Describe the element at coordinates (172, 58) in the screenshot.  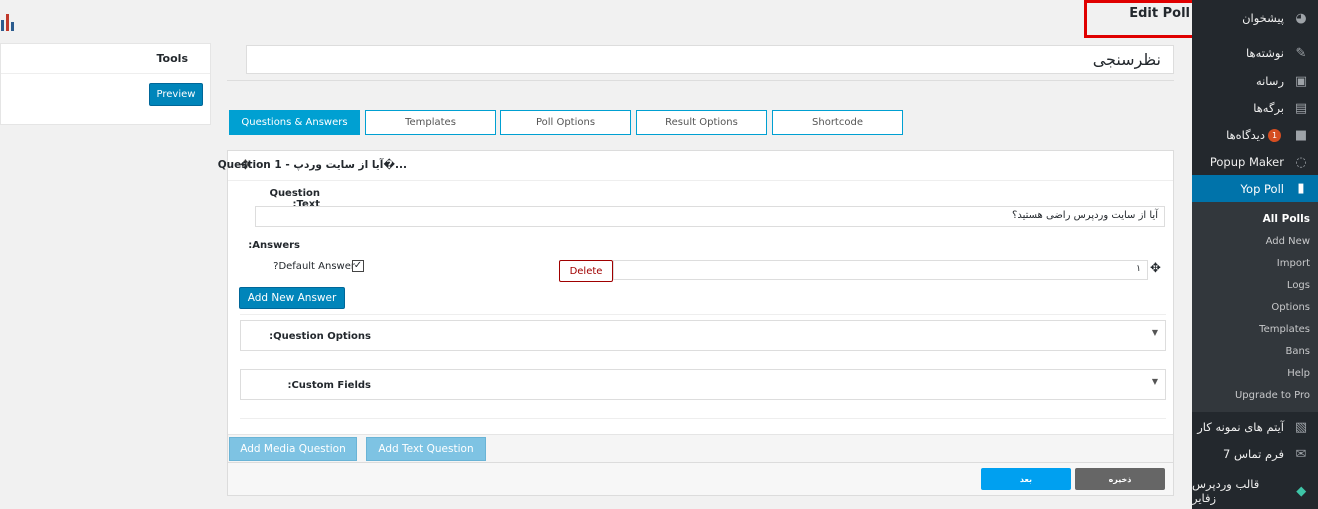
I see `tools-title: Tools` at that location.